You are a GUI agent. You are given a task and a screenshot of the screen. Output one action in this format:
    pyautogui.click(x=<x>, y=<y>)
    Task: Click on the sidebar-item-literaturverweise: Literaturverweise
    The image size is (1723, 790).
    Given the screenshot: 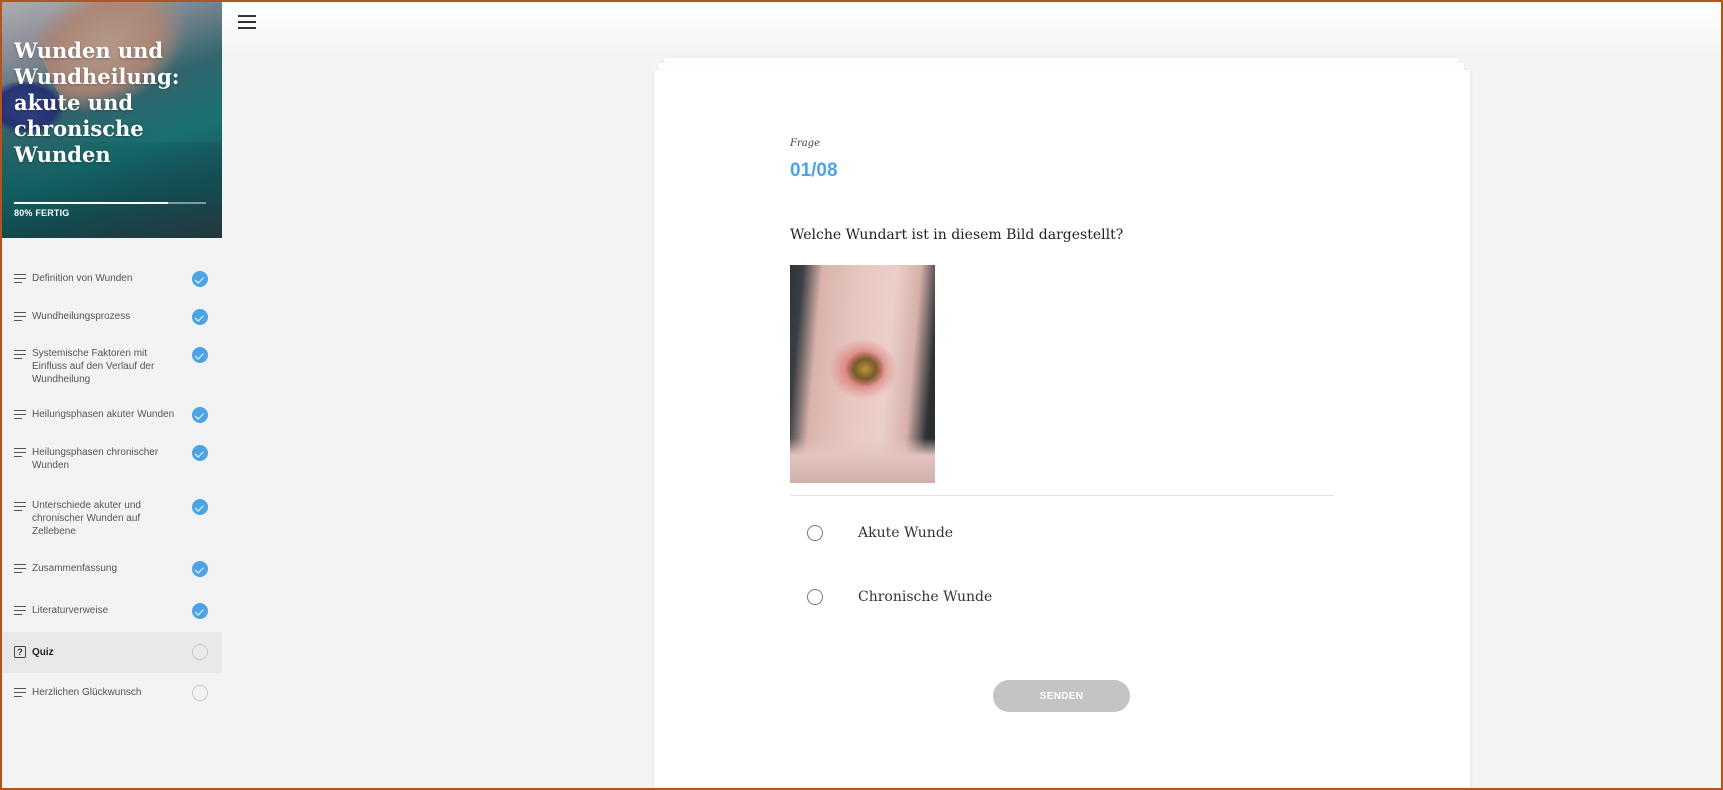 What is the action you would take?
    pyautogui.click(x=112, y=611)
    